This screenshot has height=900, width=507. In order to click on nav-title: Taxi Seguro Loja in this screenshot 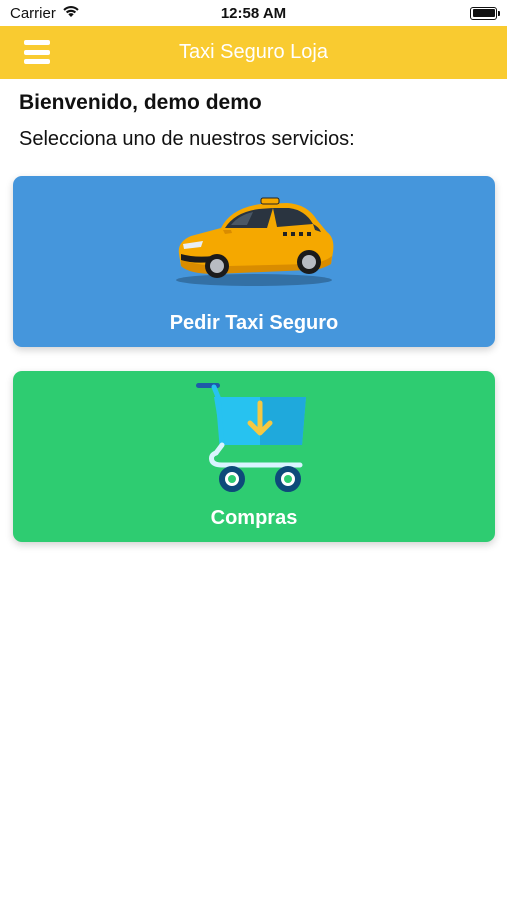, I will do `click(253, 52)`.